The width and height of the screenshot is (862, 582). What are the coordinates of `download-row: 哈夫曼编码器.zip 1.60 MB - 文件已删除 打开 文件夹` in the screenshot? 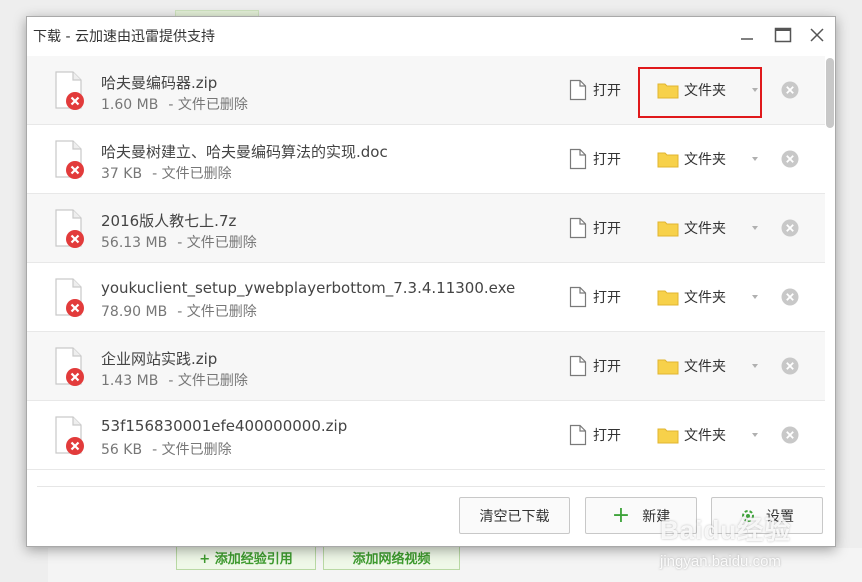 It's located at (426, 90).